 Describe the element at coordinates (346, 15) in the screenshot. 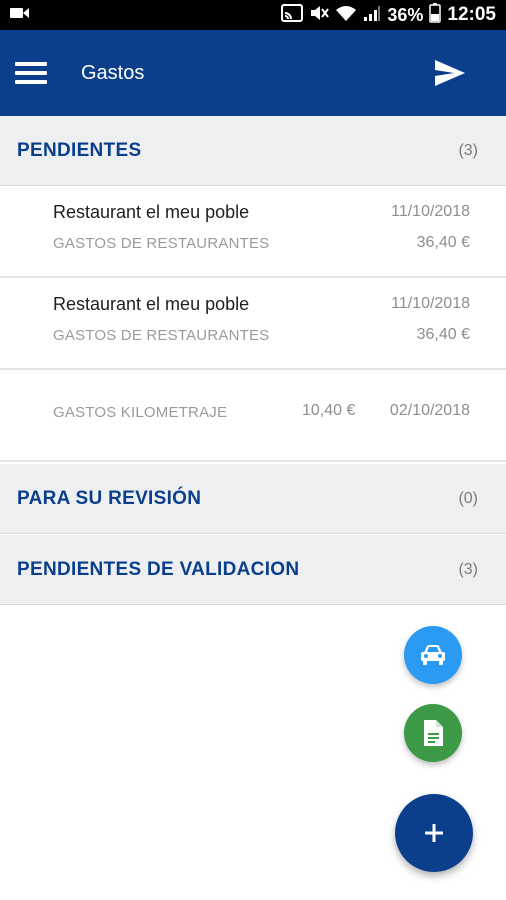

I see `wifi-icon` at that location.